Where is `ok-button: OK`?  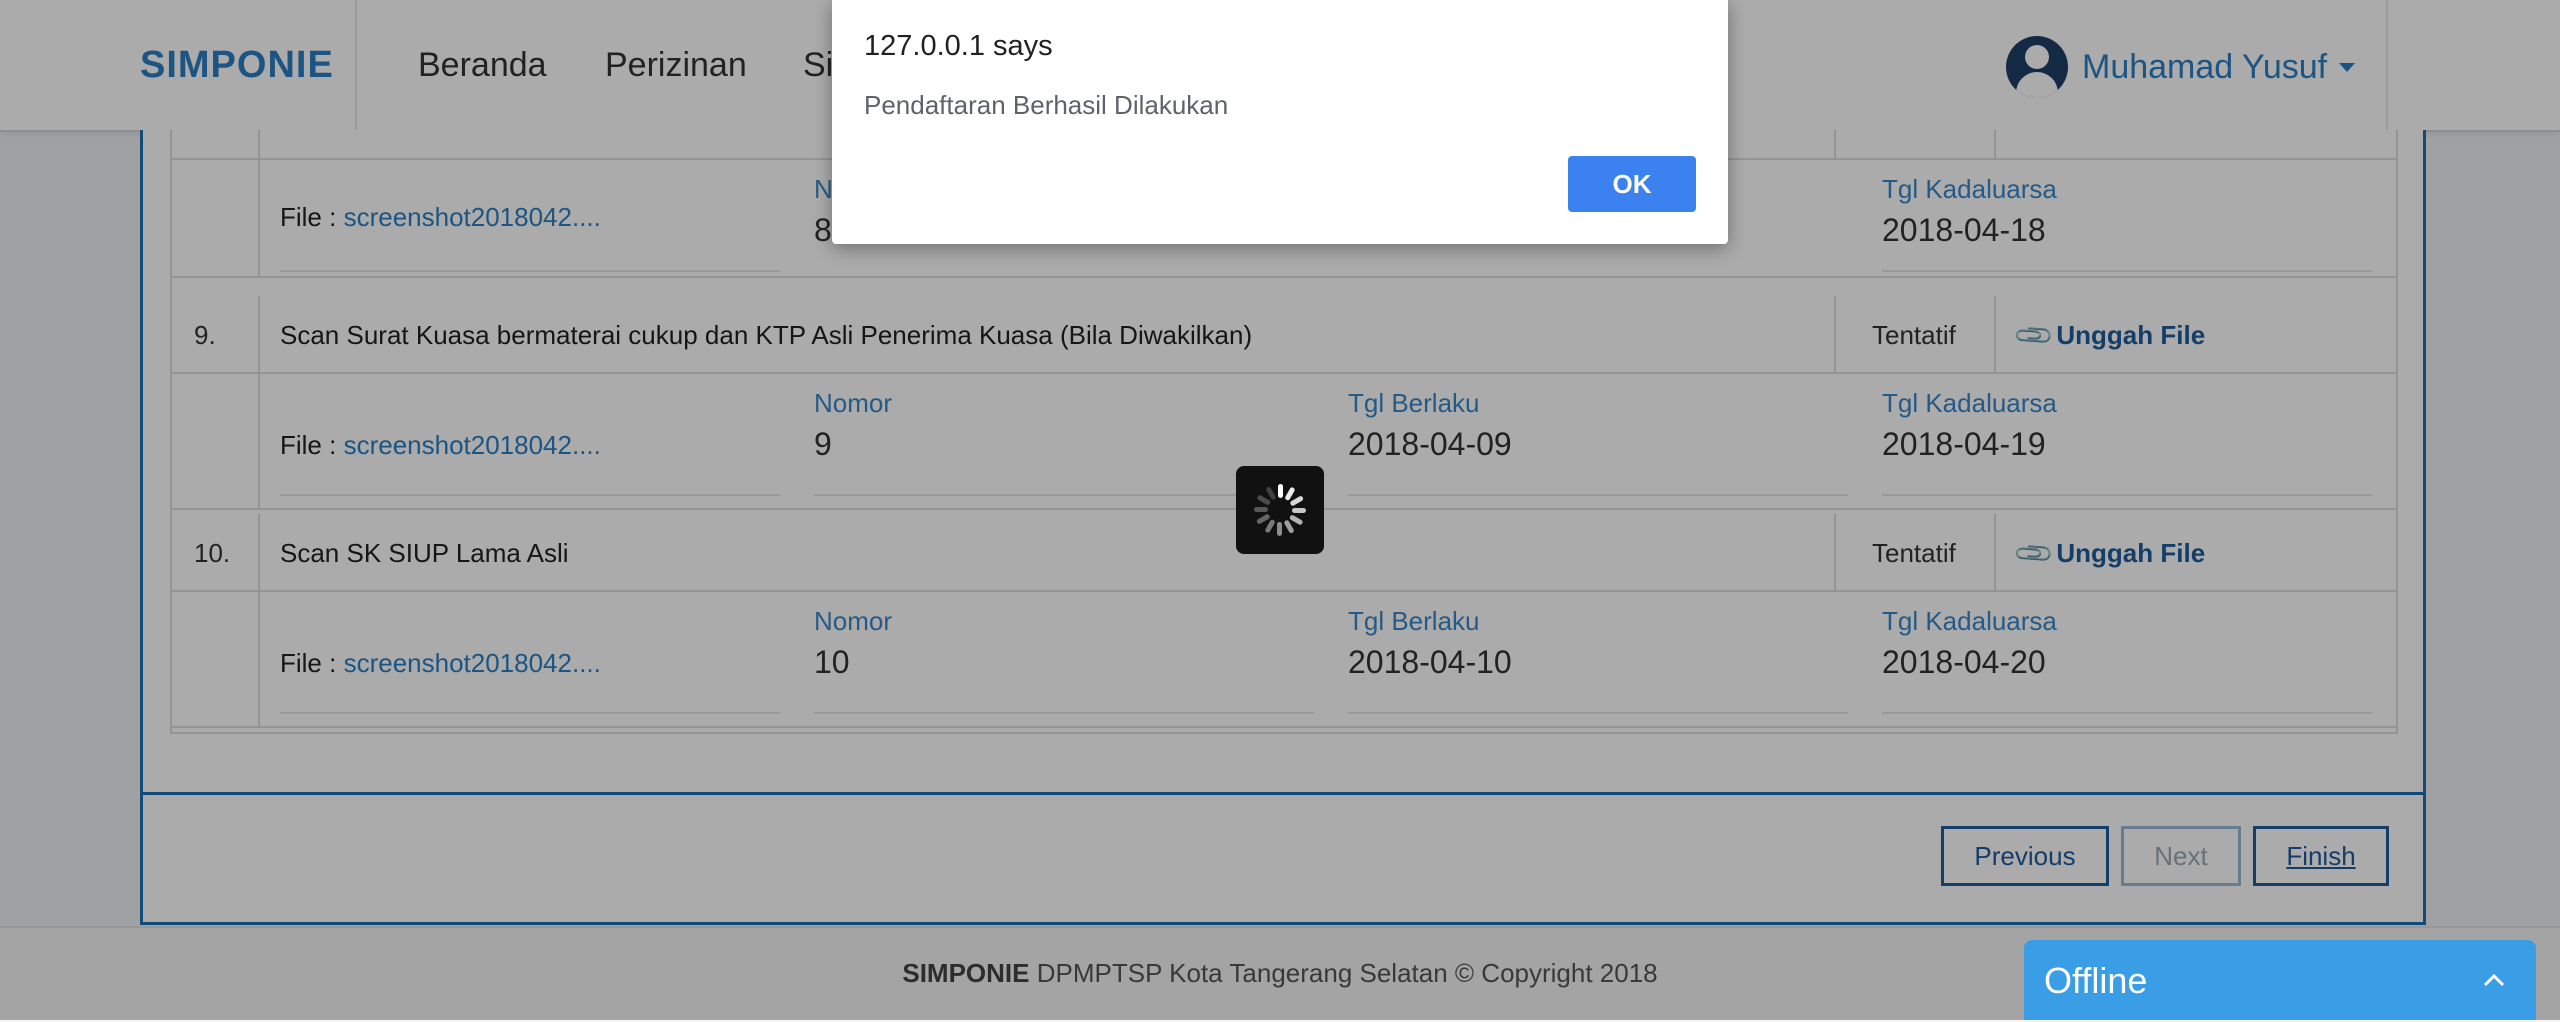
ok-button: OK is located at coordinates (1632, 184).